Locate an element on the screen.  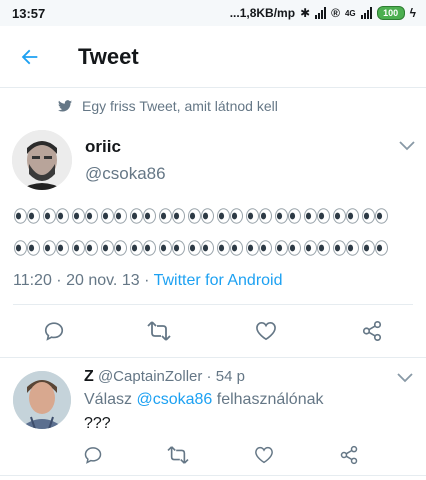
bluetooth-icon: ✱ is located at coordinates (305, 13).